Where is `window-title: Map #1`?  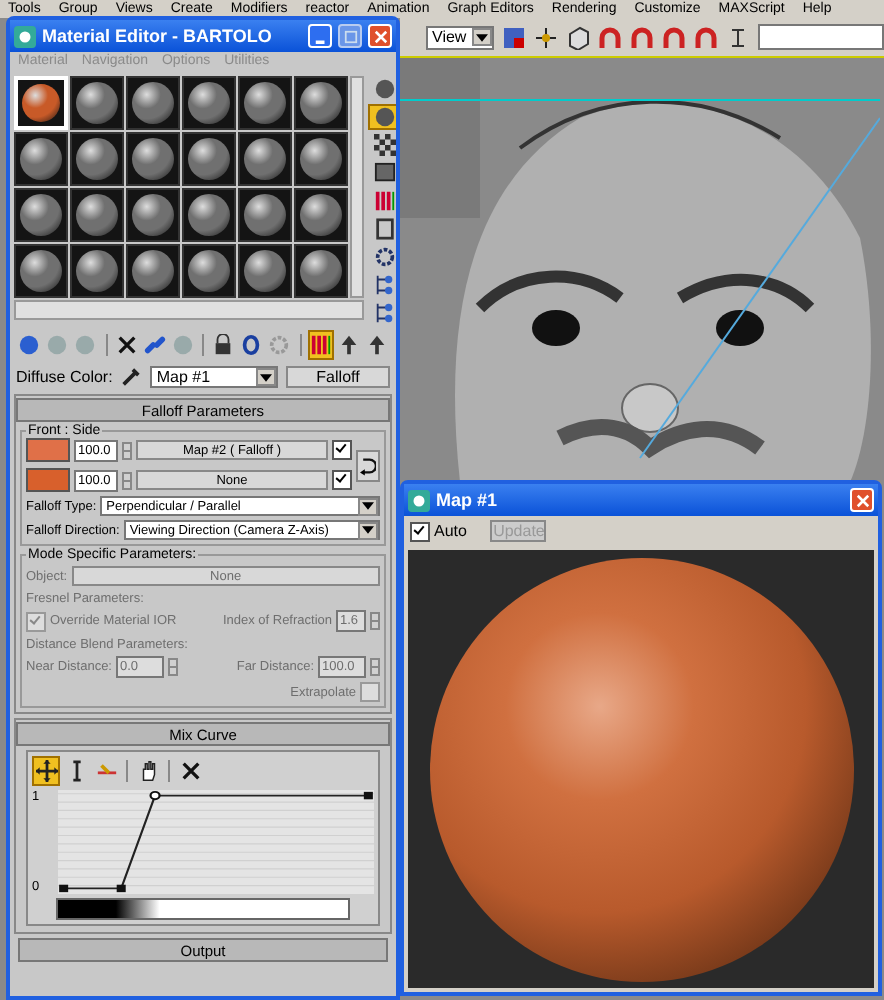
window-title: Map #1 is located at coordinates (468, 500).